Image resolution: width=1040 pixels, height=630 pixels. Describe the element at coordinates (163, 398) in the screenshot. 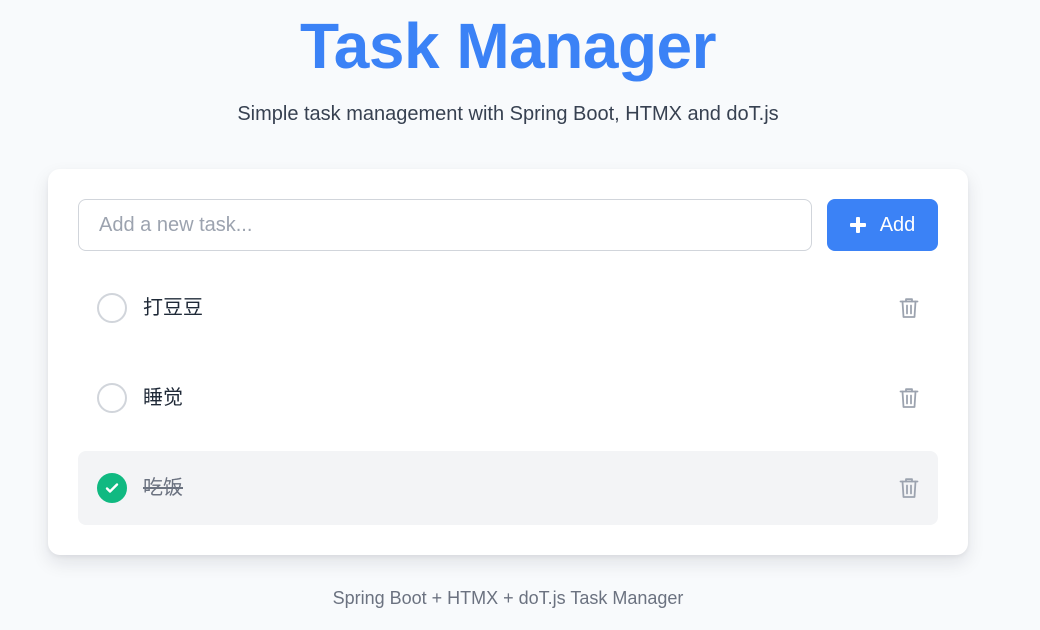

I see `task-text: 睡觉` at that location.